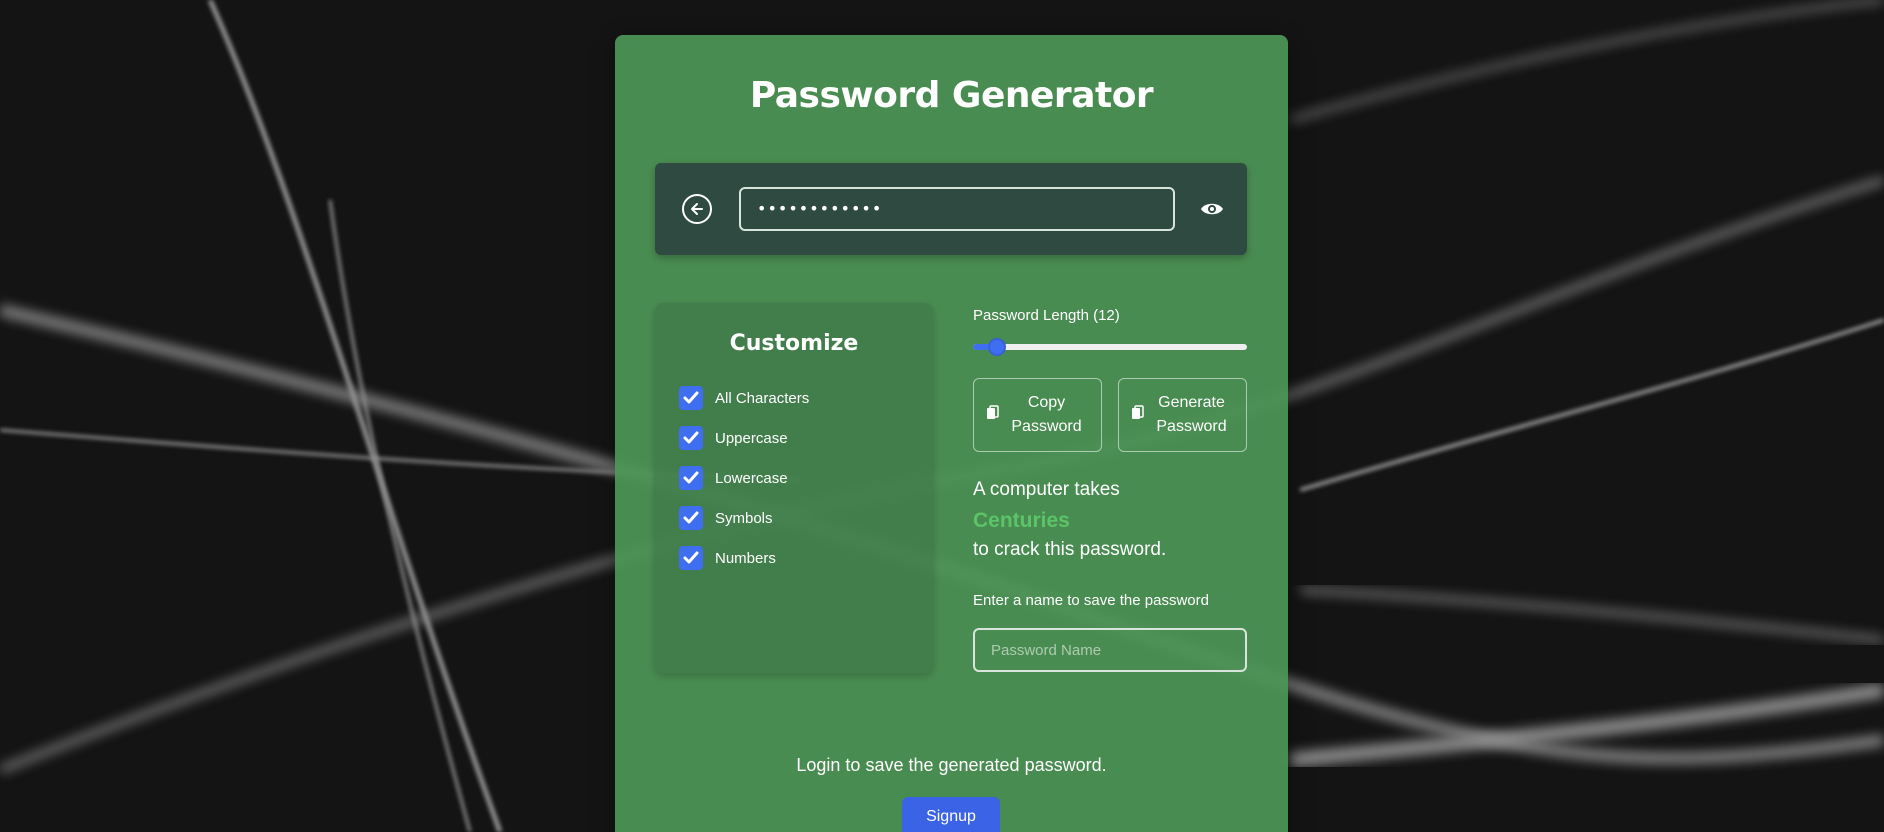 The width and height of the screenshot is (1884, 832). What do you see at coordinates (1070, 549) in the screenshot?
I see `strength-text-suffix: to crack this password.` at bounding box center [1070, 549].